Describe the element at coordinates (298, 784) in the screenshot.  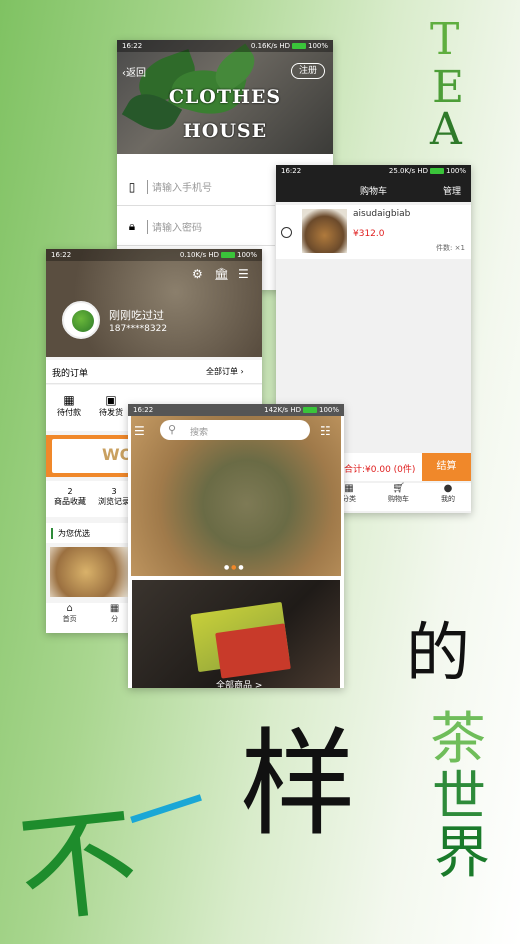
I see `slogan-char-yang: 样` at that location.